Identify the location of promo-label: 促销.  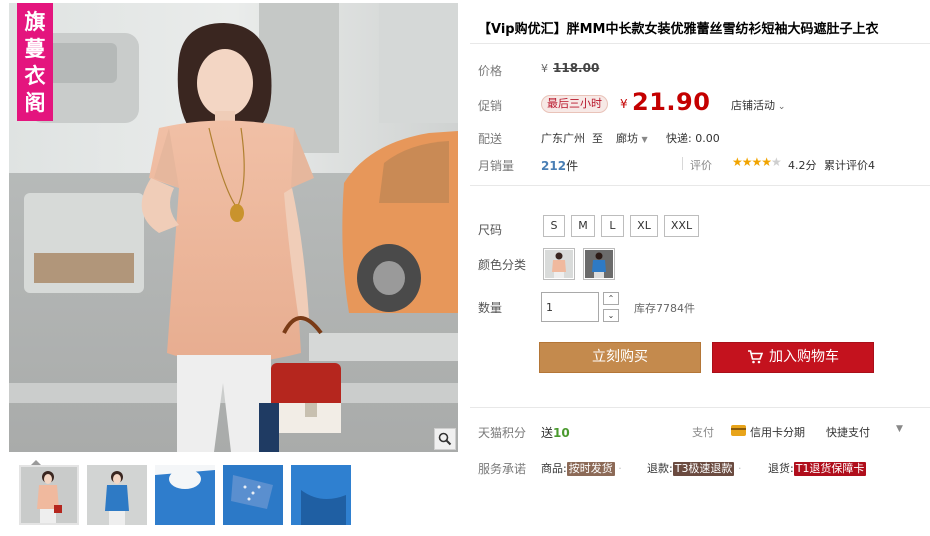
(490, 106).